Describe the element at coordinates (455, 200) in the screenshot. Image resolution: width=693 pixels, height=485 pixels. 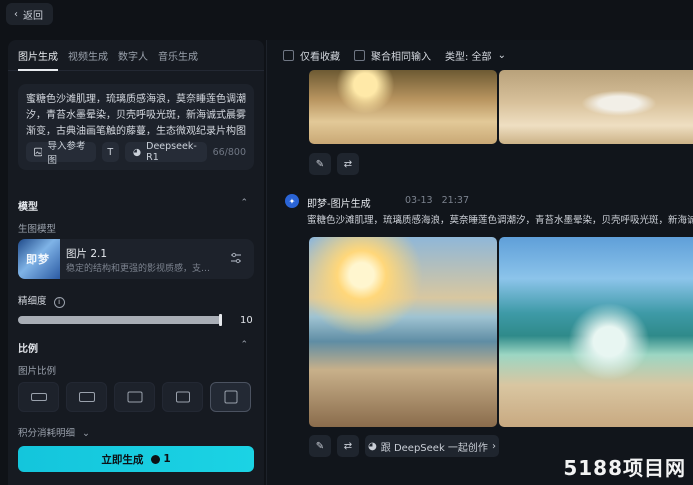
I see `entry-time: 21:37` at that location.